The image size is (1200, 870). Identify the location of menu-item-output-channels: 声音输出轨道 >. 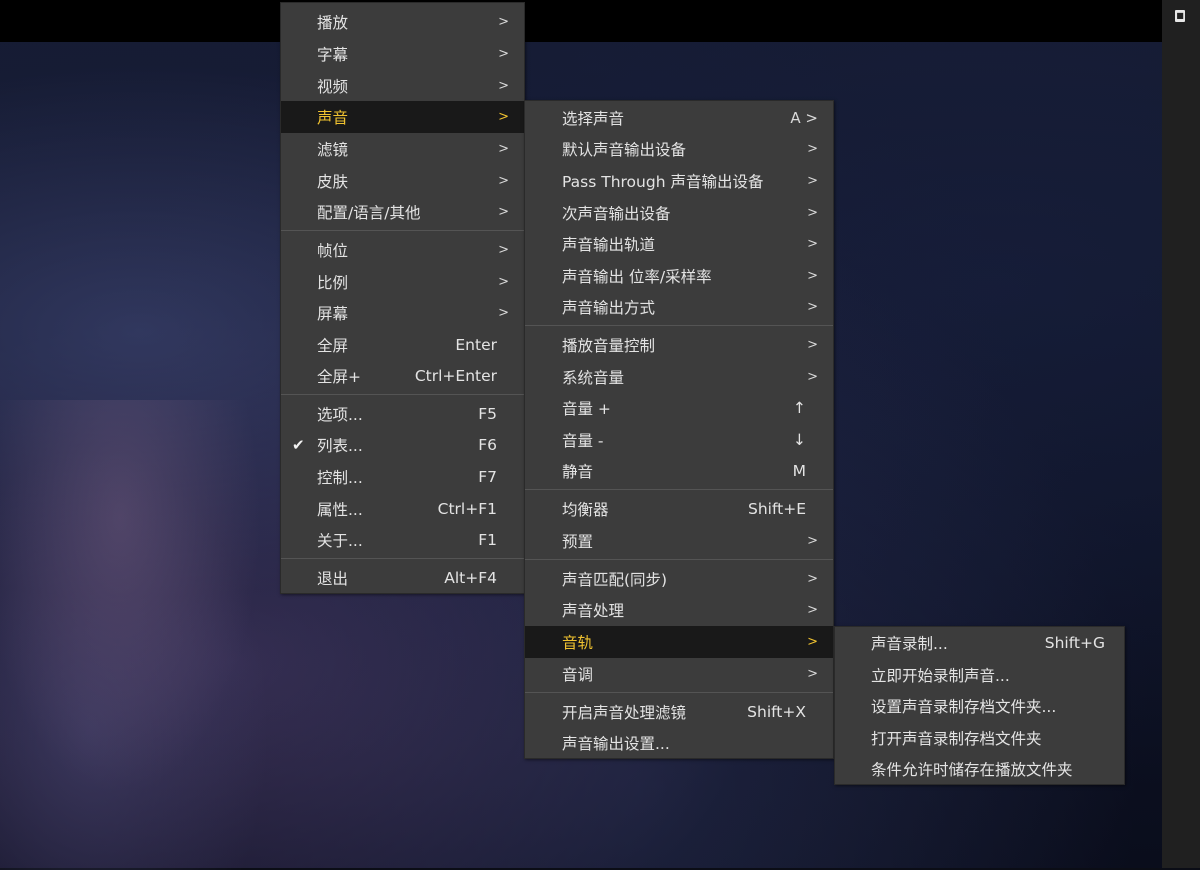
(679, 244).